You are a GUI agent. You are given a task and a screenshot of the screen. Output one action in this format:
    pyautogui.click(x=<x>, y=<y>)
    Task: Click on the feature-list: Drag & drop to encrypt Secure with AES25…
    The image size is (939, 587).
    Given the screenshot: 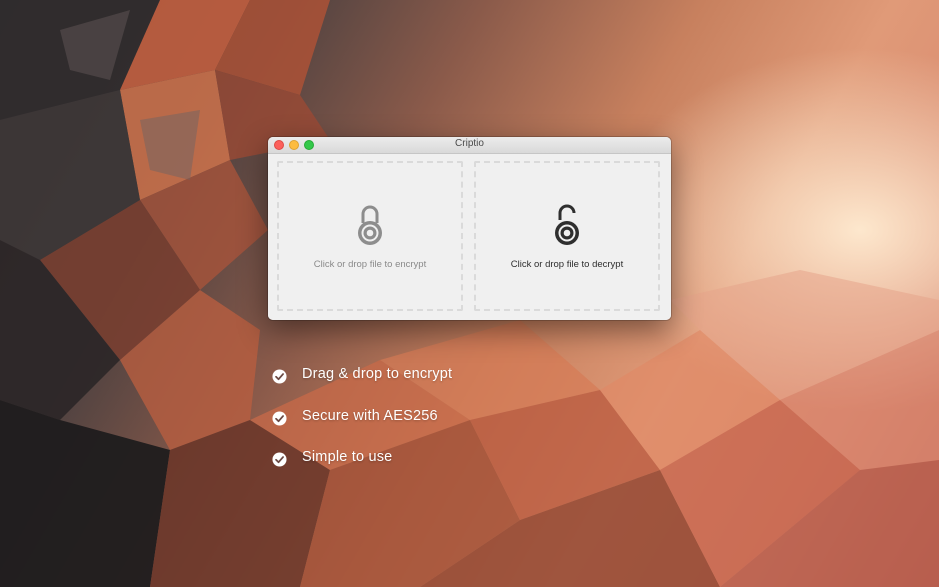 What is the action you would take?
    pyautogui.click(x=362, y=428)
    